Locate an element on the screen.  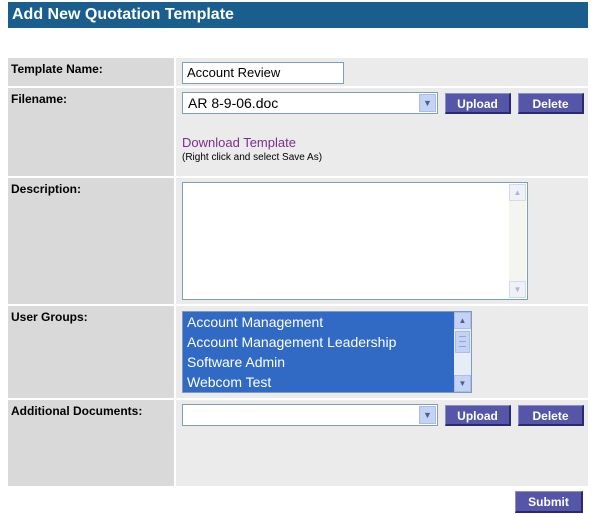
filename-select: AR 8-9-06.doc ▼ is located at coordinates (310, 103).